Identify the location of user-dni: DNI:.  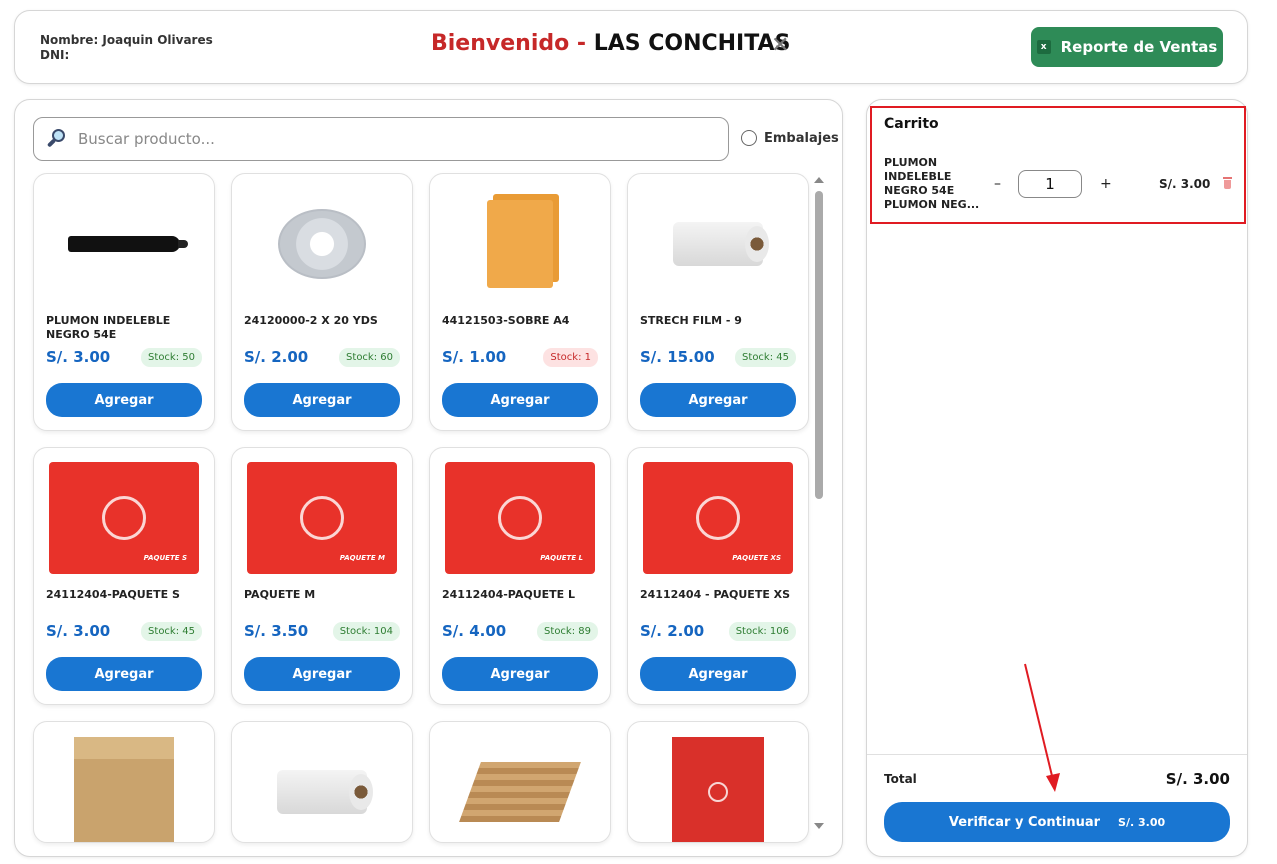
(55, 55).